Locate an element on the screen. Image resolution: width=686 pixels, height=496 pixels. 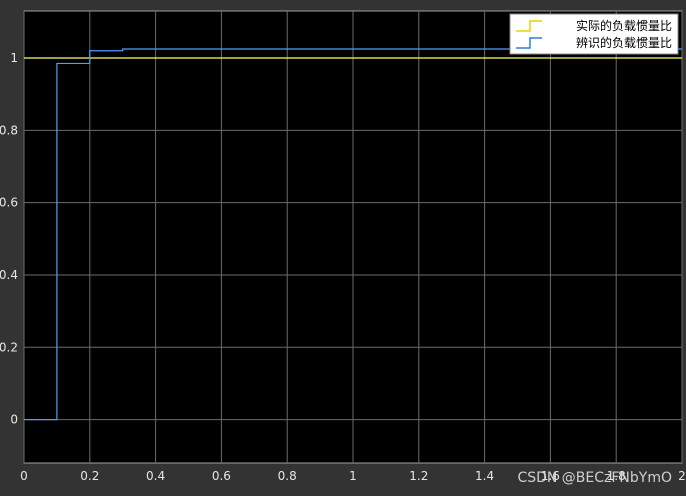
x-tick-label: 0.6 is located at coordinates (221, 476).